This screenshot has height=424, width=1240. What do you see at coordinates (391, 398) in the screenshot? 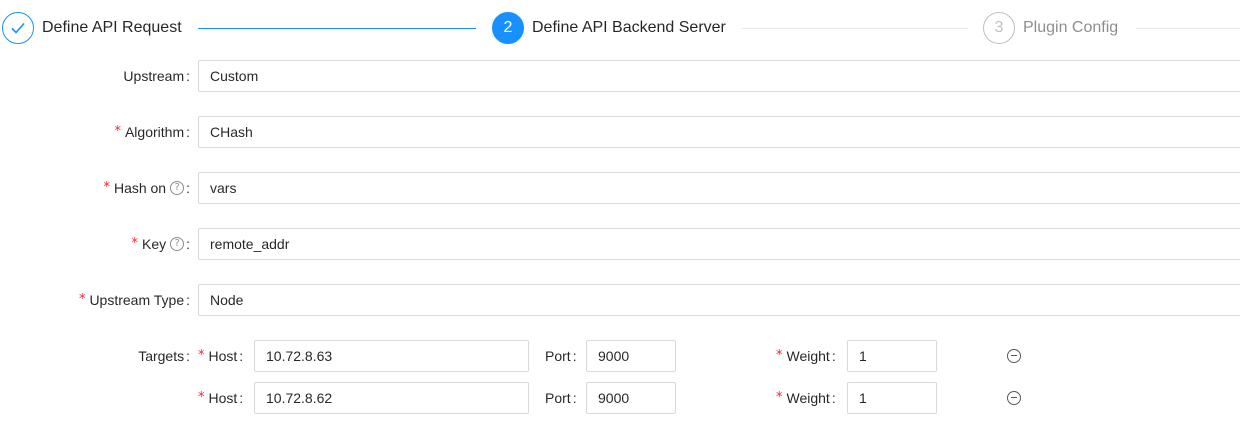
I see `host-input: 10.72.8.62` at bounding box center [391, 398].